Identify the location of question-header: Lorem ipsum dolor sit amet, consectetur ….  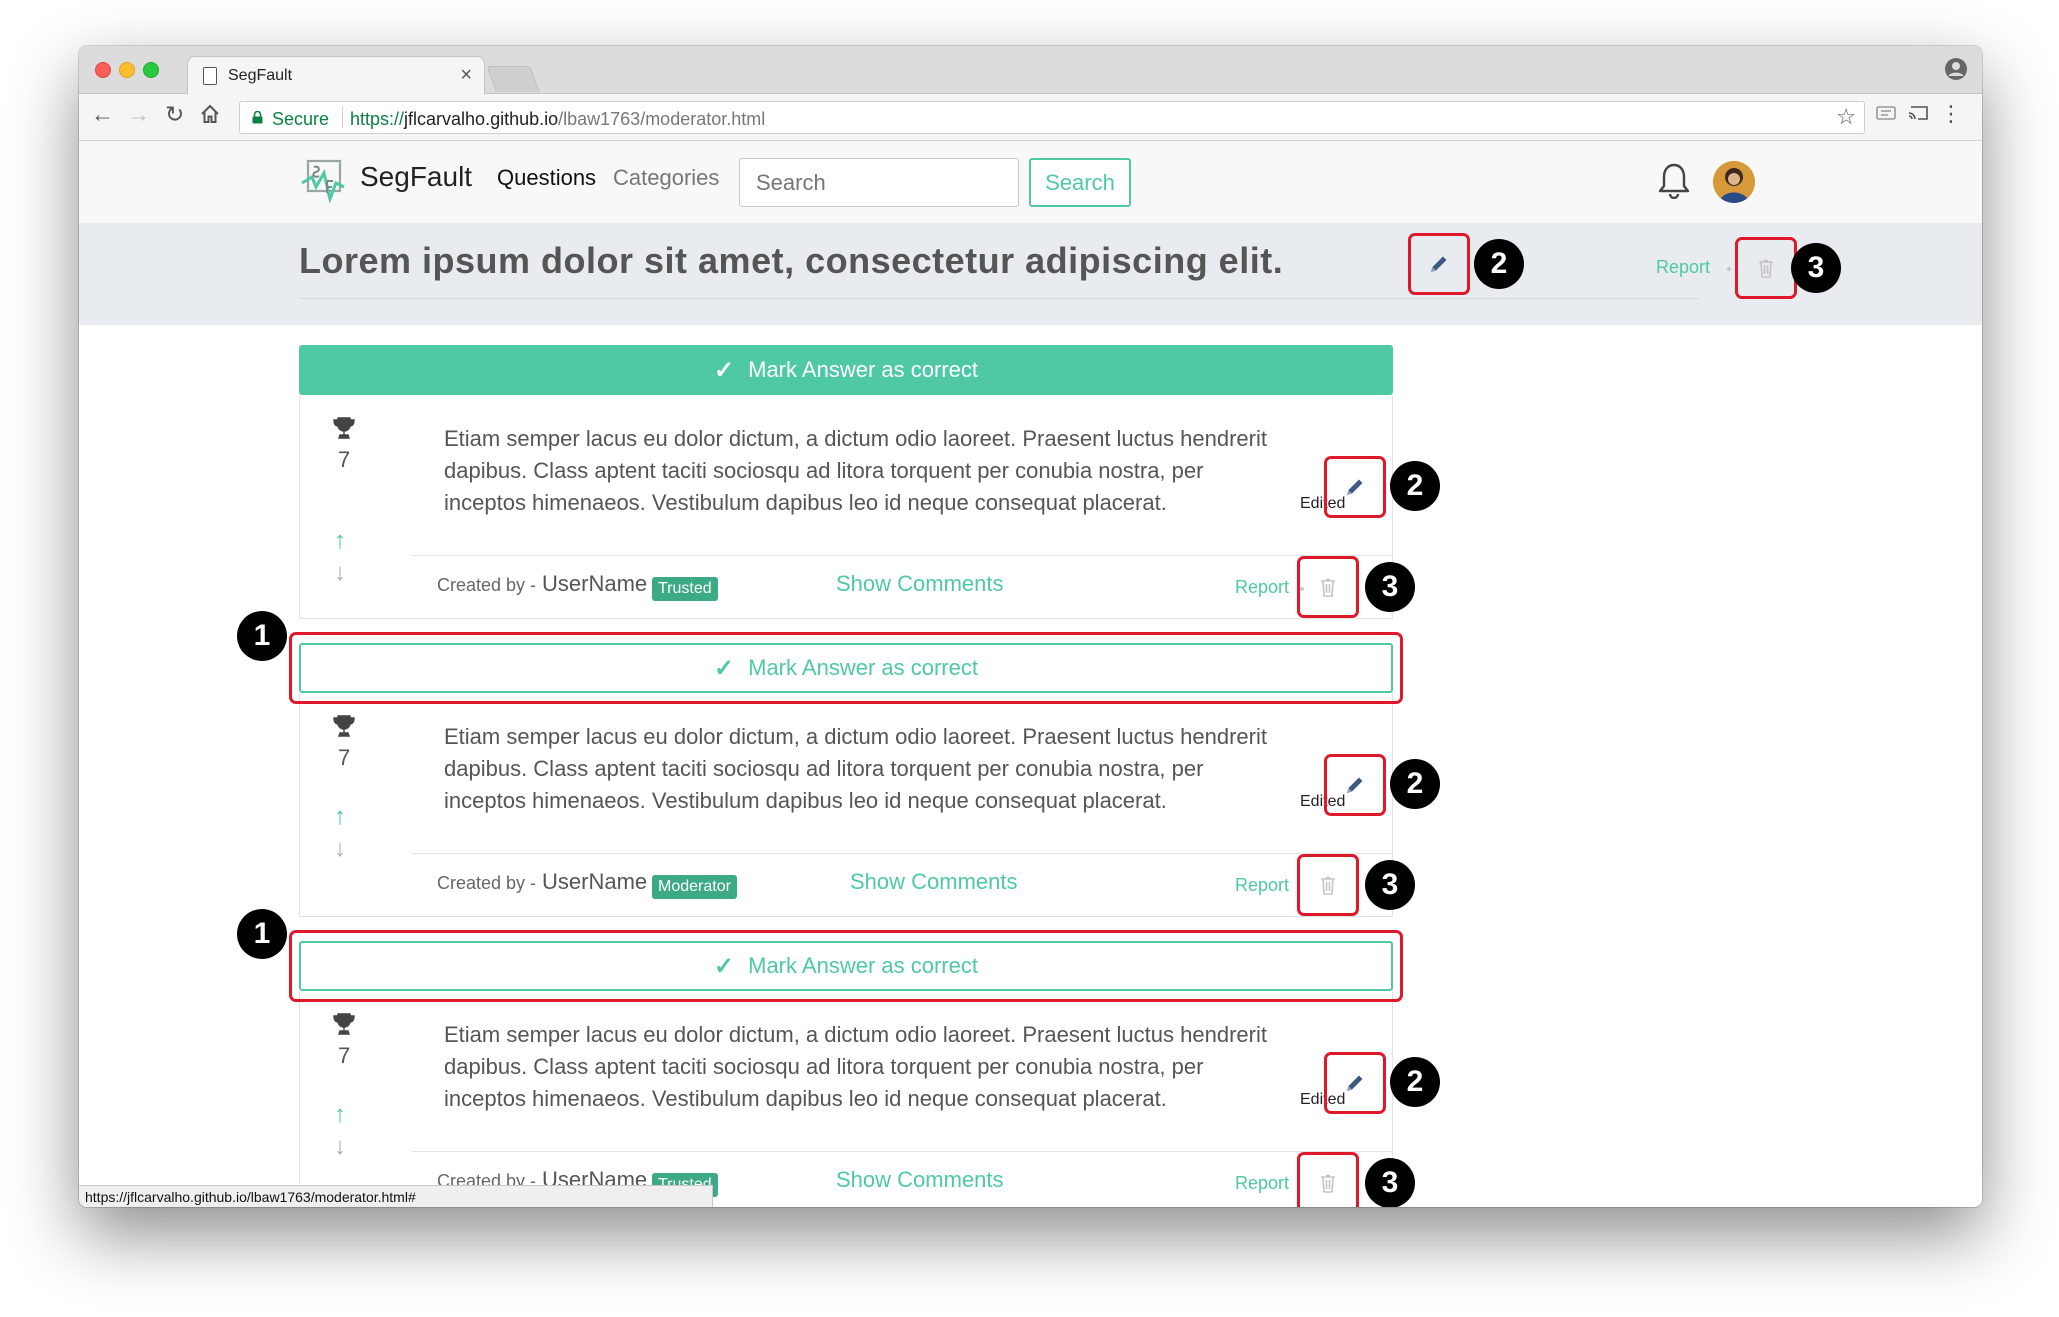
(1030, 274).